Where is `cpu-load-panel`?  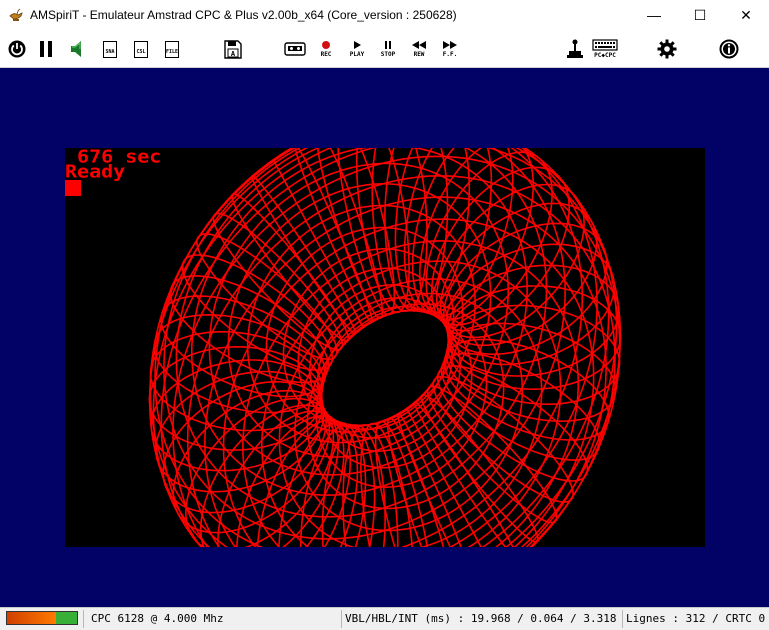
cpu-load-panel is located at coordinates (42, 619).